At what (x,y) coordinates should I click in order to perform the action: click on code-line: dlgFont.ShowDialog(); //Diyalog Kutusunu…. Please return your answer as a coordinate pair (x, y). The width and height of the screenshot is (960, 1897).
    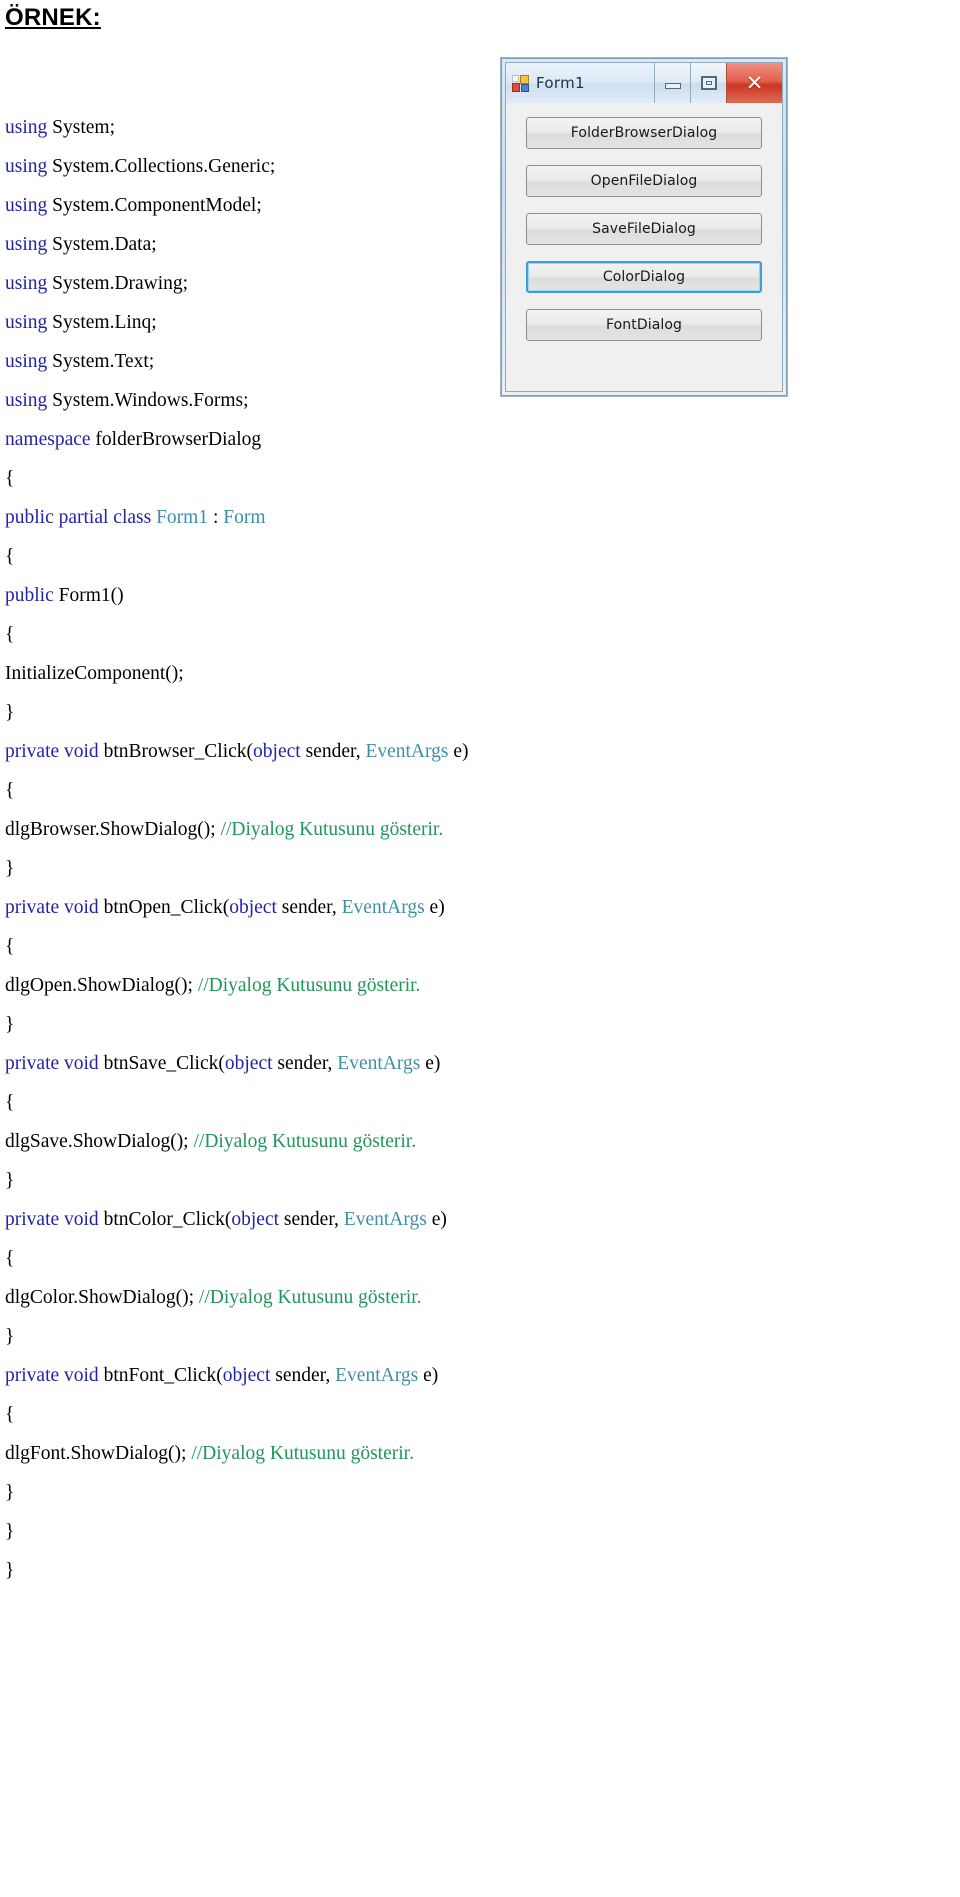
    Looking at the image, I should click on (305, 1453).